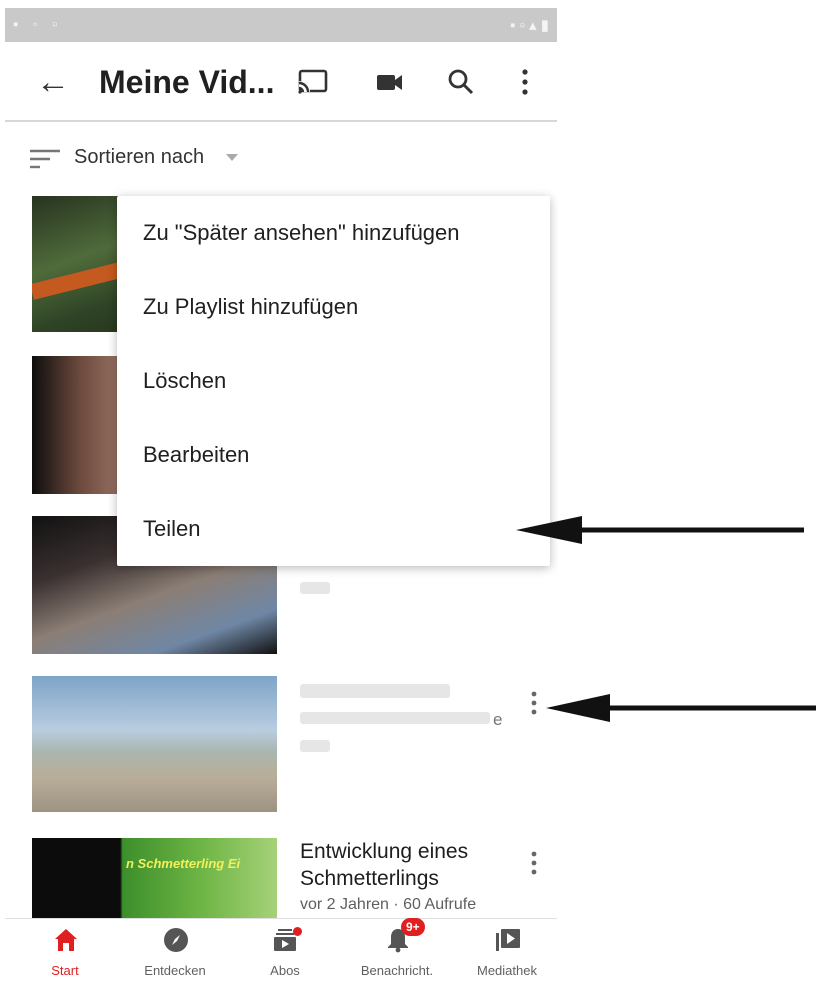 This screenshot has width=819, height=986. What do you see at coordinates (154, 744) in the screenshot?
I see `video-thumbnail` at bounding box center [154, 744].